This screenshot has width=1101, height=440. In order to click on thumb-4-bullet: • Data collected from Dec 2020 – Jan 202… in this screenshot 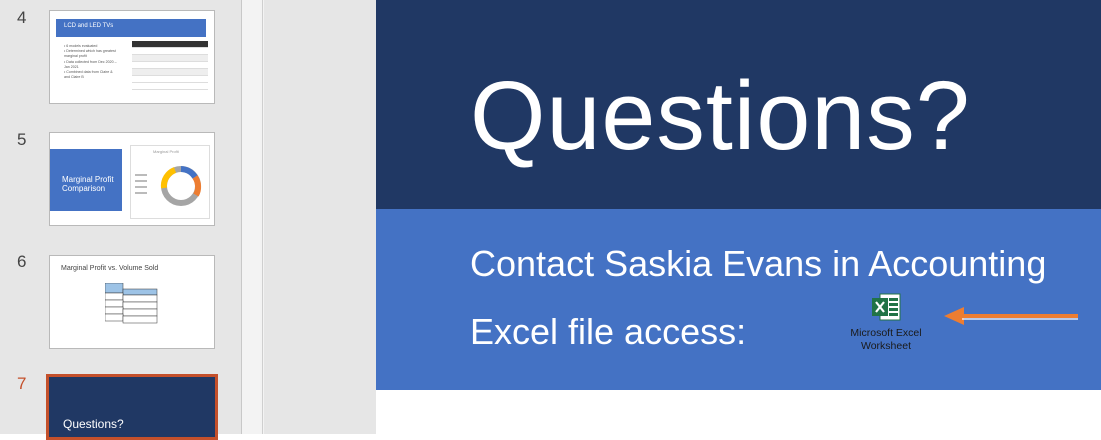, I will do `click(90, 64)`.